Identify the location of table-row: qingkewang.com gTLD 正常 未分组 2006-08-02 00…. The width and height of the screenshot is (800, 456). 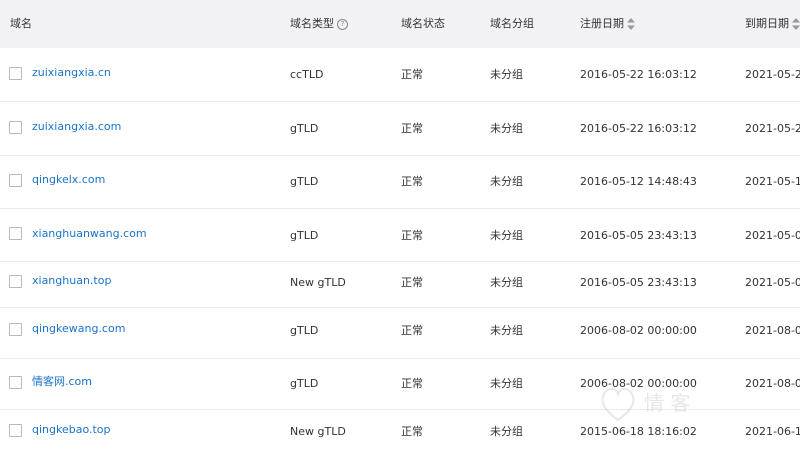
(400, 333).